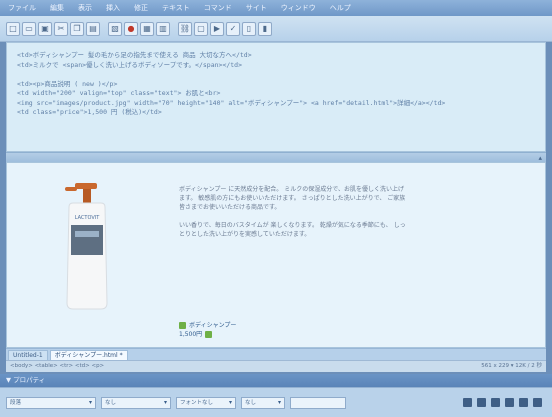 The image size is (552, 417). What do you see at coordinates (276, 8) in the screenshot?
I see `menu-bar: ファイル 編集 表示 挿入 修正 テキスト コマンド サイト ウィンドウ ヘルプ` at bounding box center [276, 8].